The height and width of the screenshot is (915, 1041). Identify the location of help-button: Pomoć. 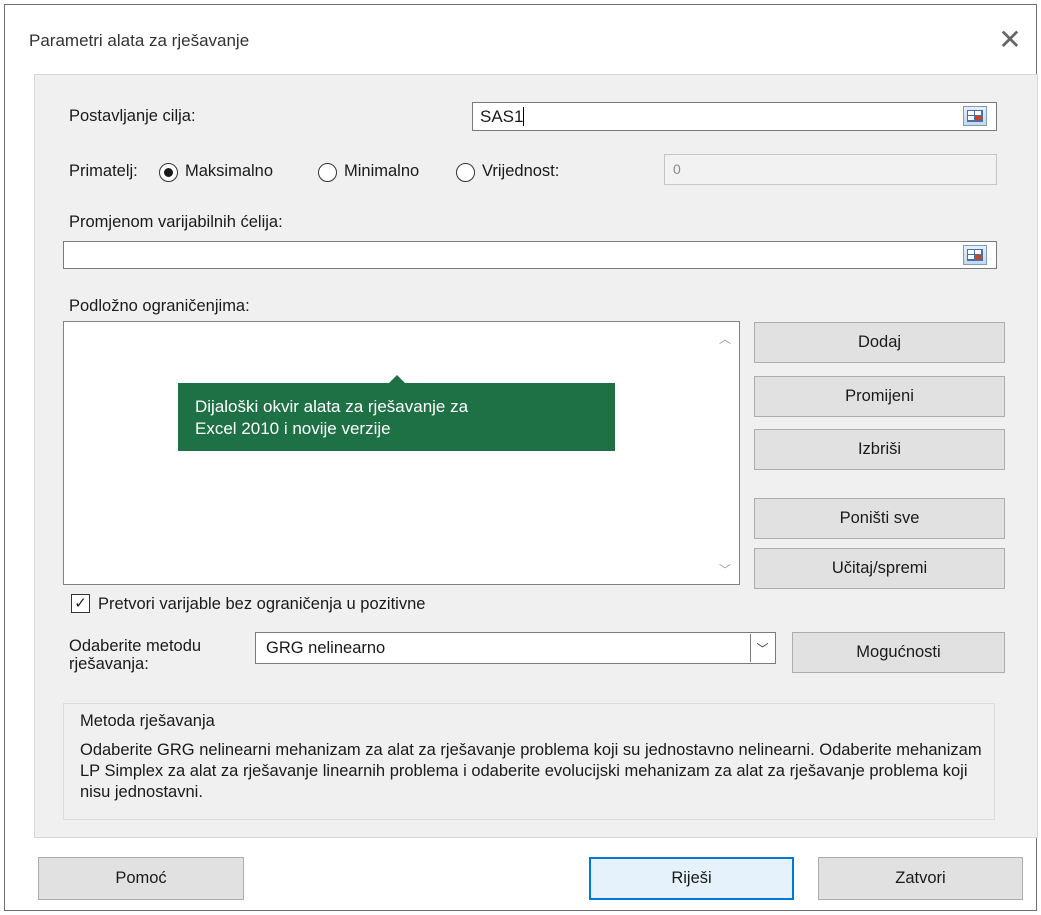
(141, 878).